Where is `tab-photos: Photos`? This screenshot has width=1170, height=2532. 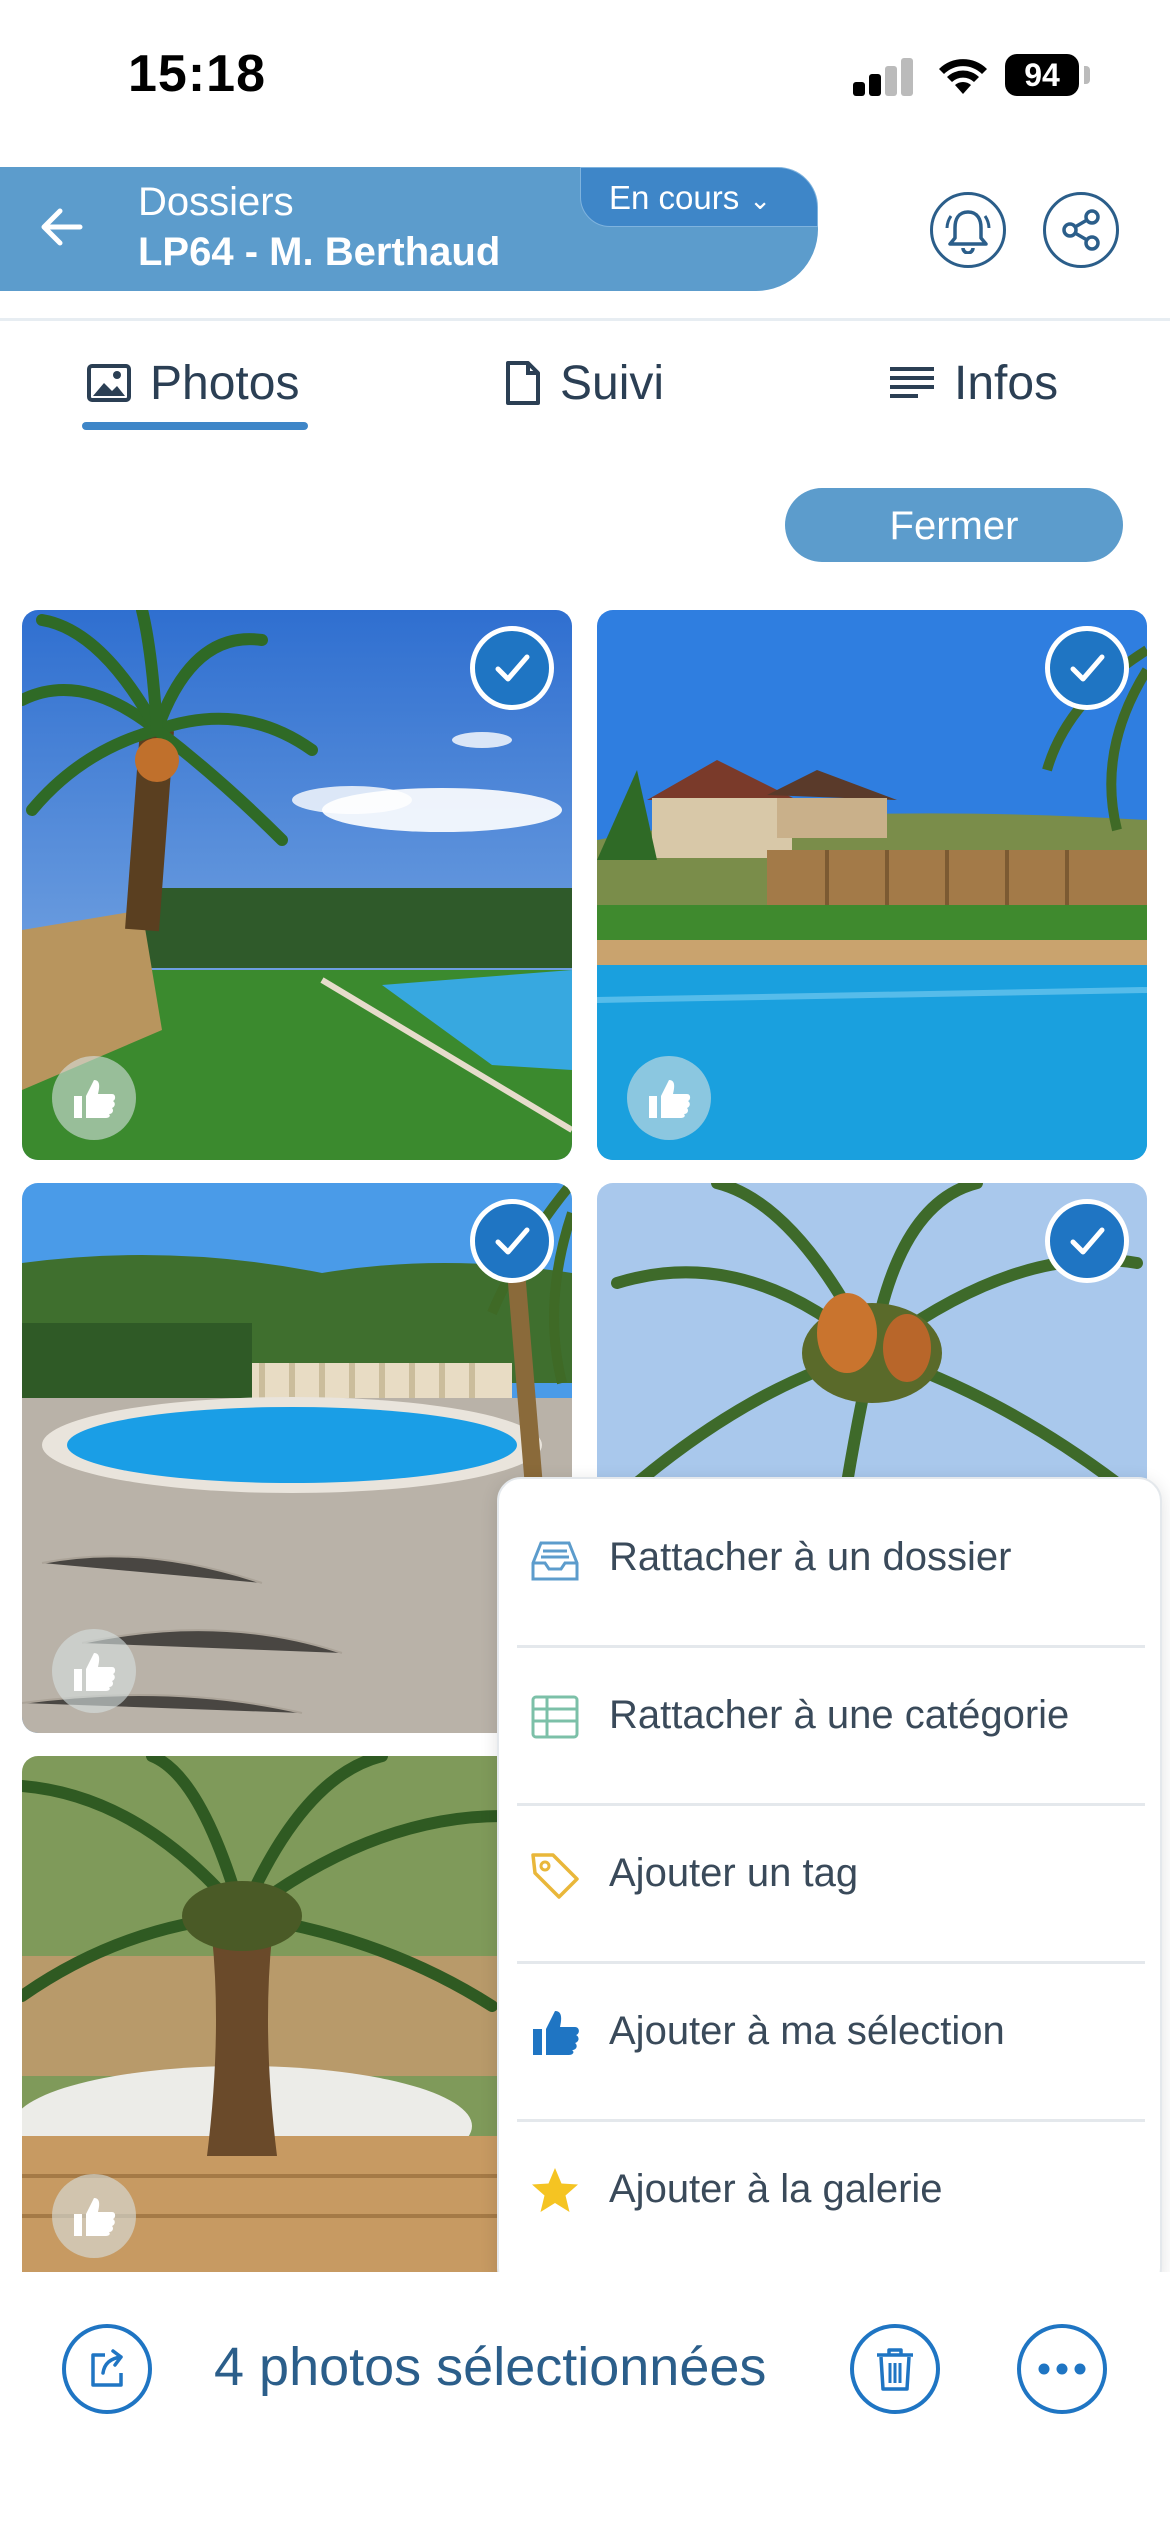
tab-photos: Photos is located at coordinates (192, 383).